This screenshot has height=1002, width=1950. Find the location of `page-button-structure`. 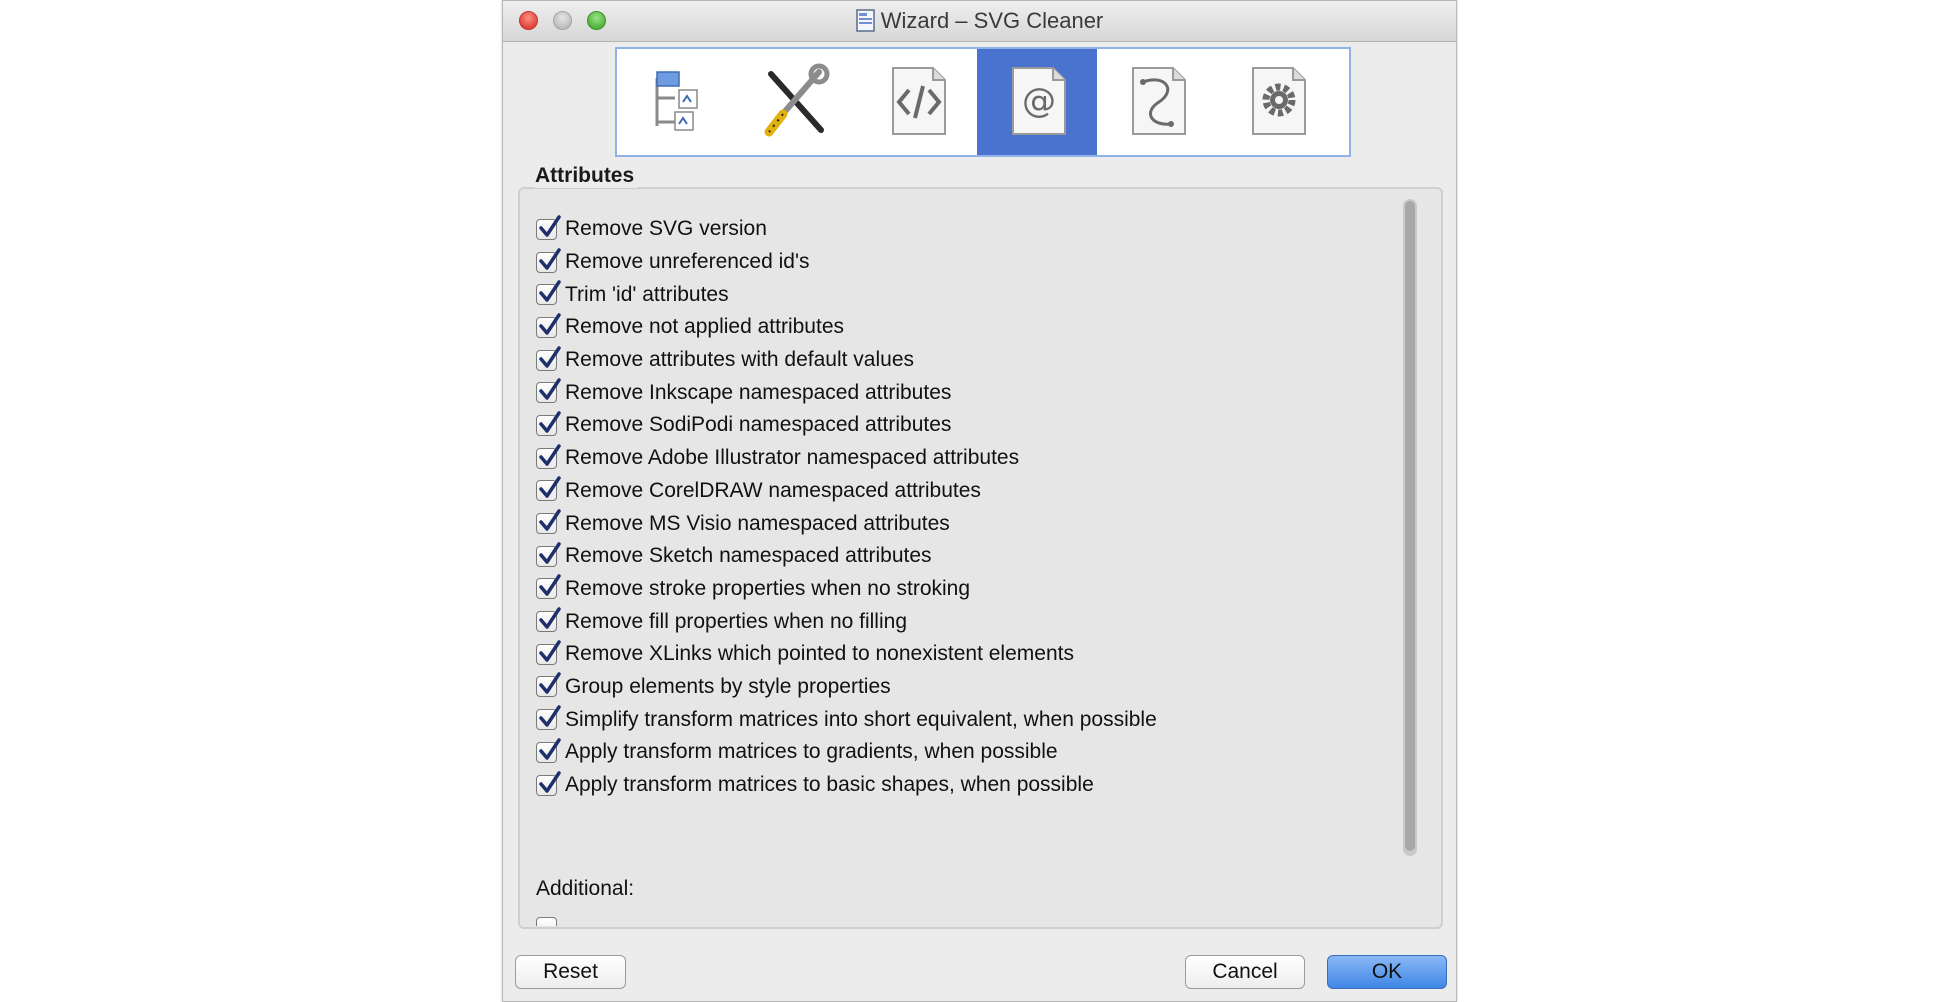

page-button-structure is located at coordinates (677, 102).